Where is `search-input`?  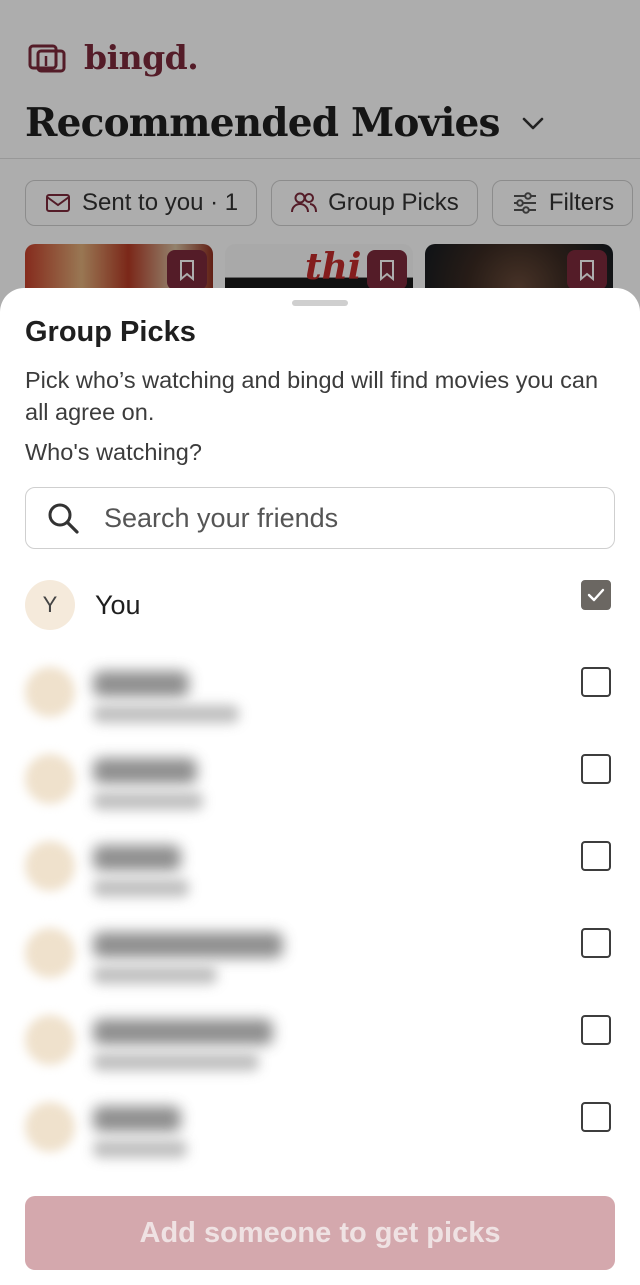
search-input is located at coordinates (339, 518).